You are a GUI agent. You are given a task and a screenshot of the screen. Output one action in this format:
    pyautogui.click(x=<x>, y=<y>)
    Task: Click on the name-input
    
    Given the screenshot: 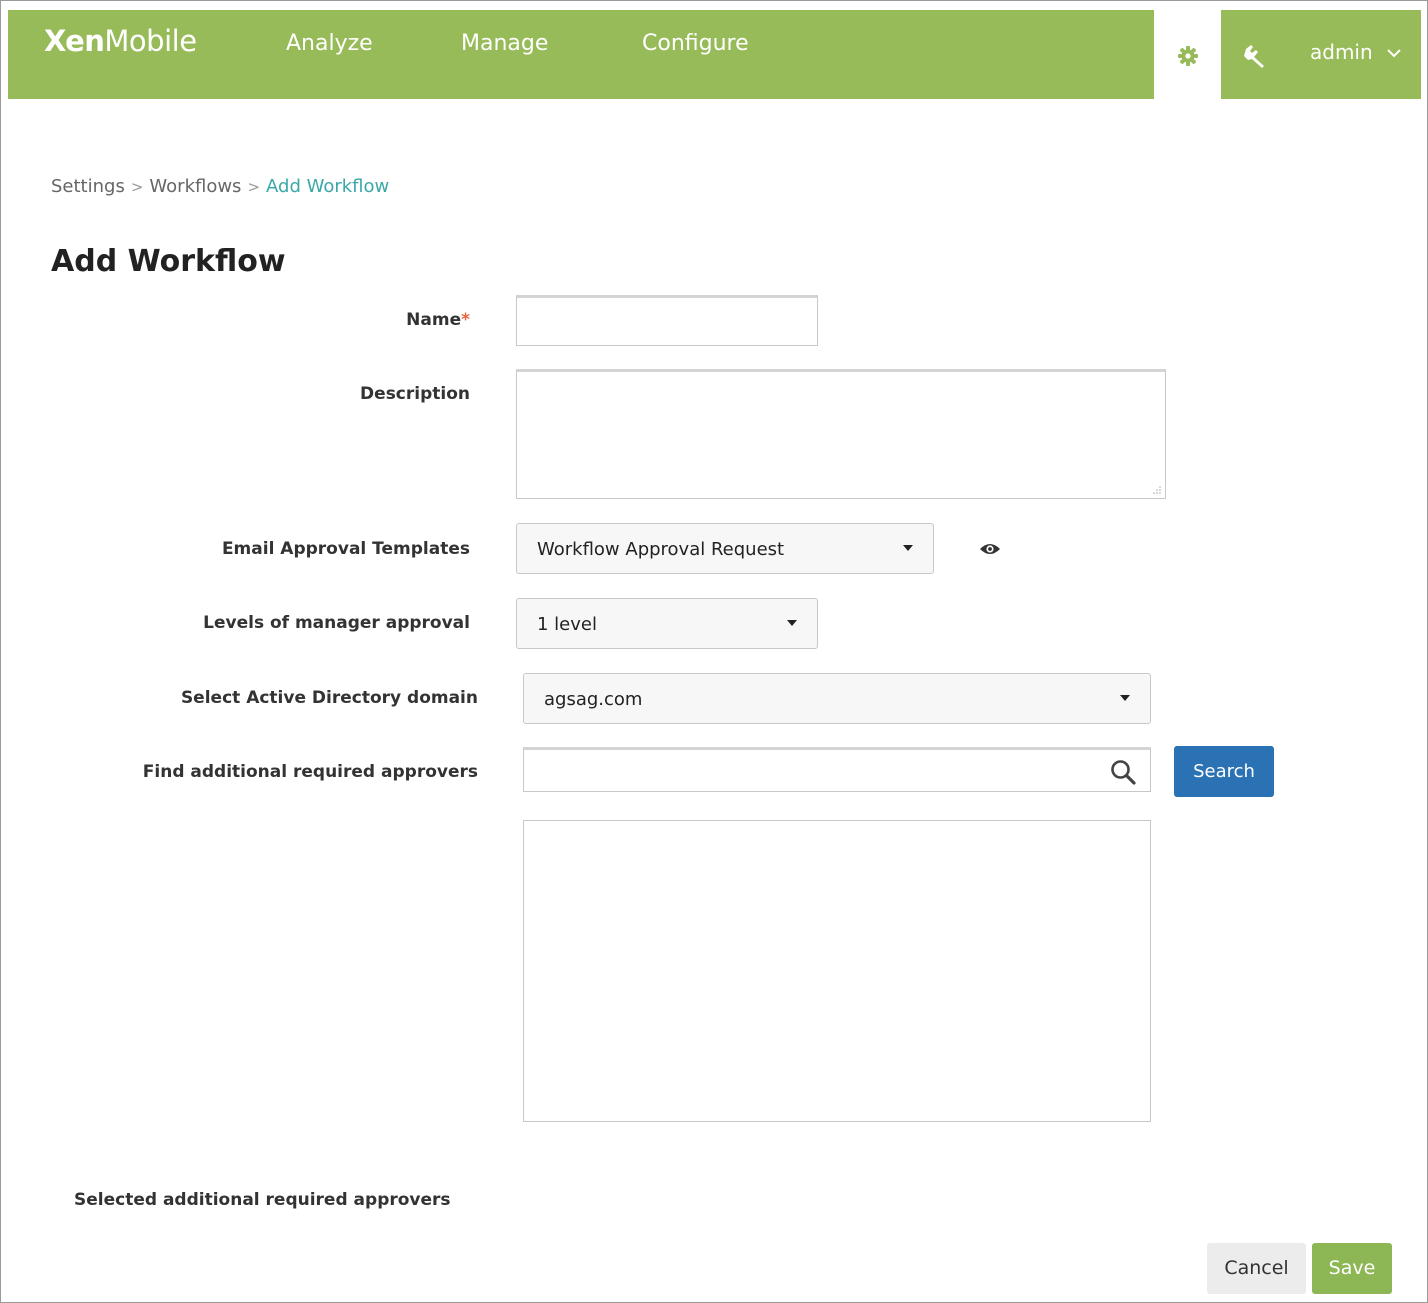 What is the action you would take?
    pyautogui.click(x=667, y=320)
    